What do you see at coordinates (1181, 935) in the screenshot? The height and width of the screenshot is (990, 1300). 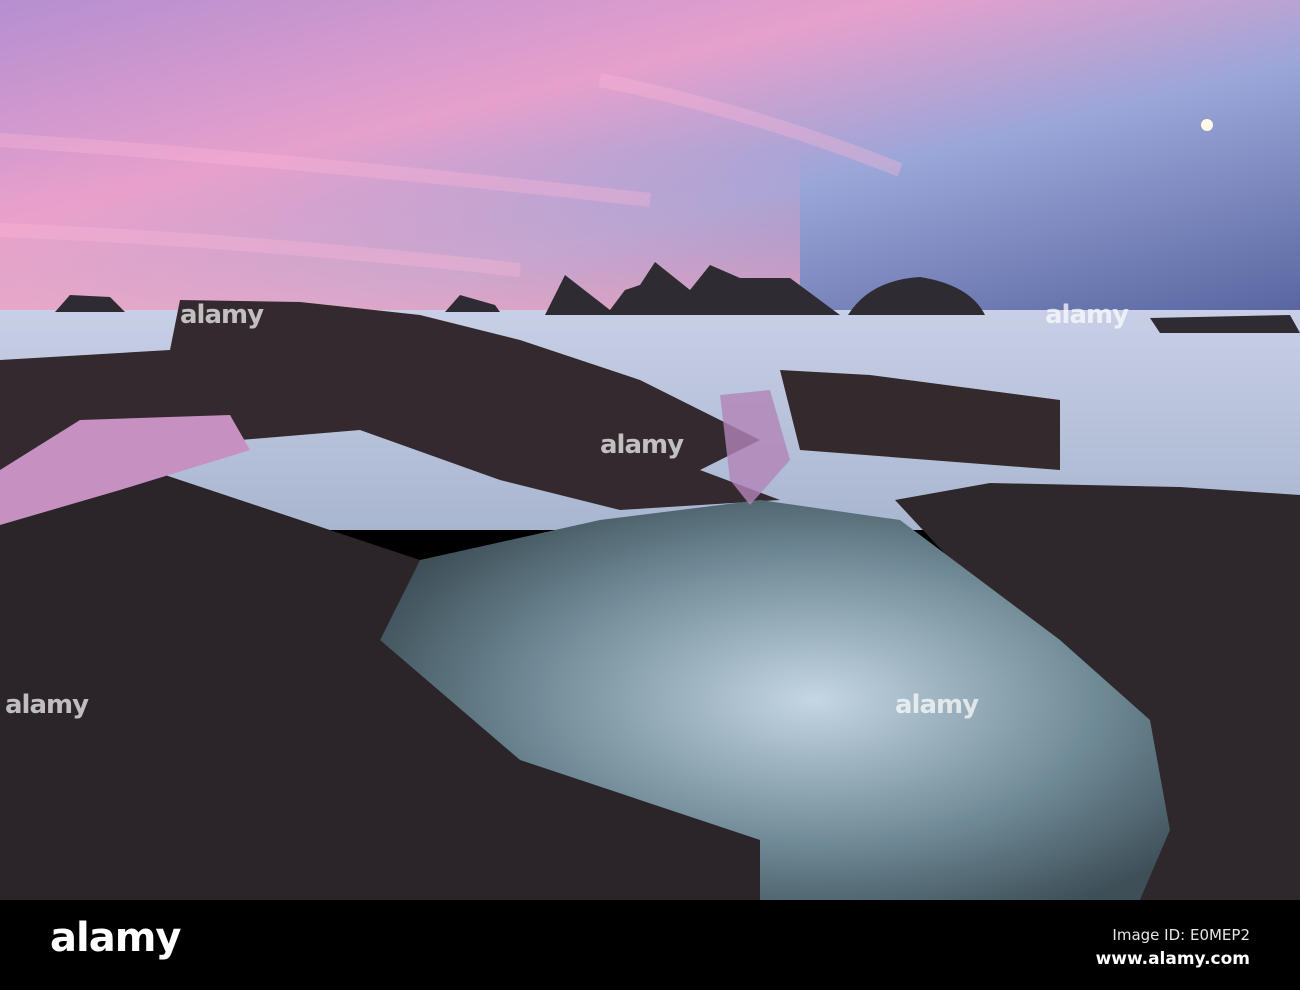 I see `image-id: Image ID: E0MEP2` at bounding box center [1181, 935].